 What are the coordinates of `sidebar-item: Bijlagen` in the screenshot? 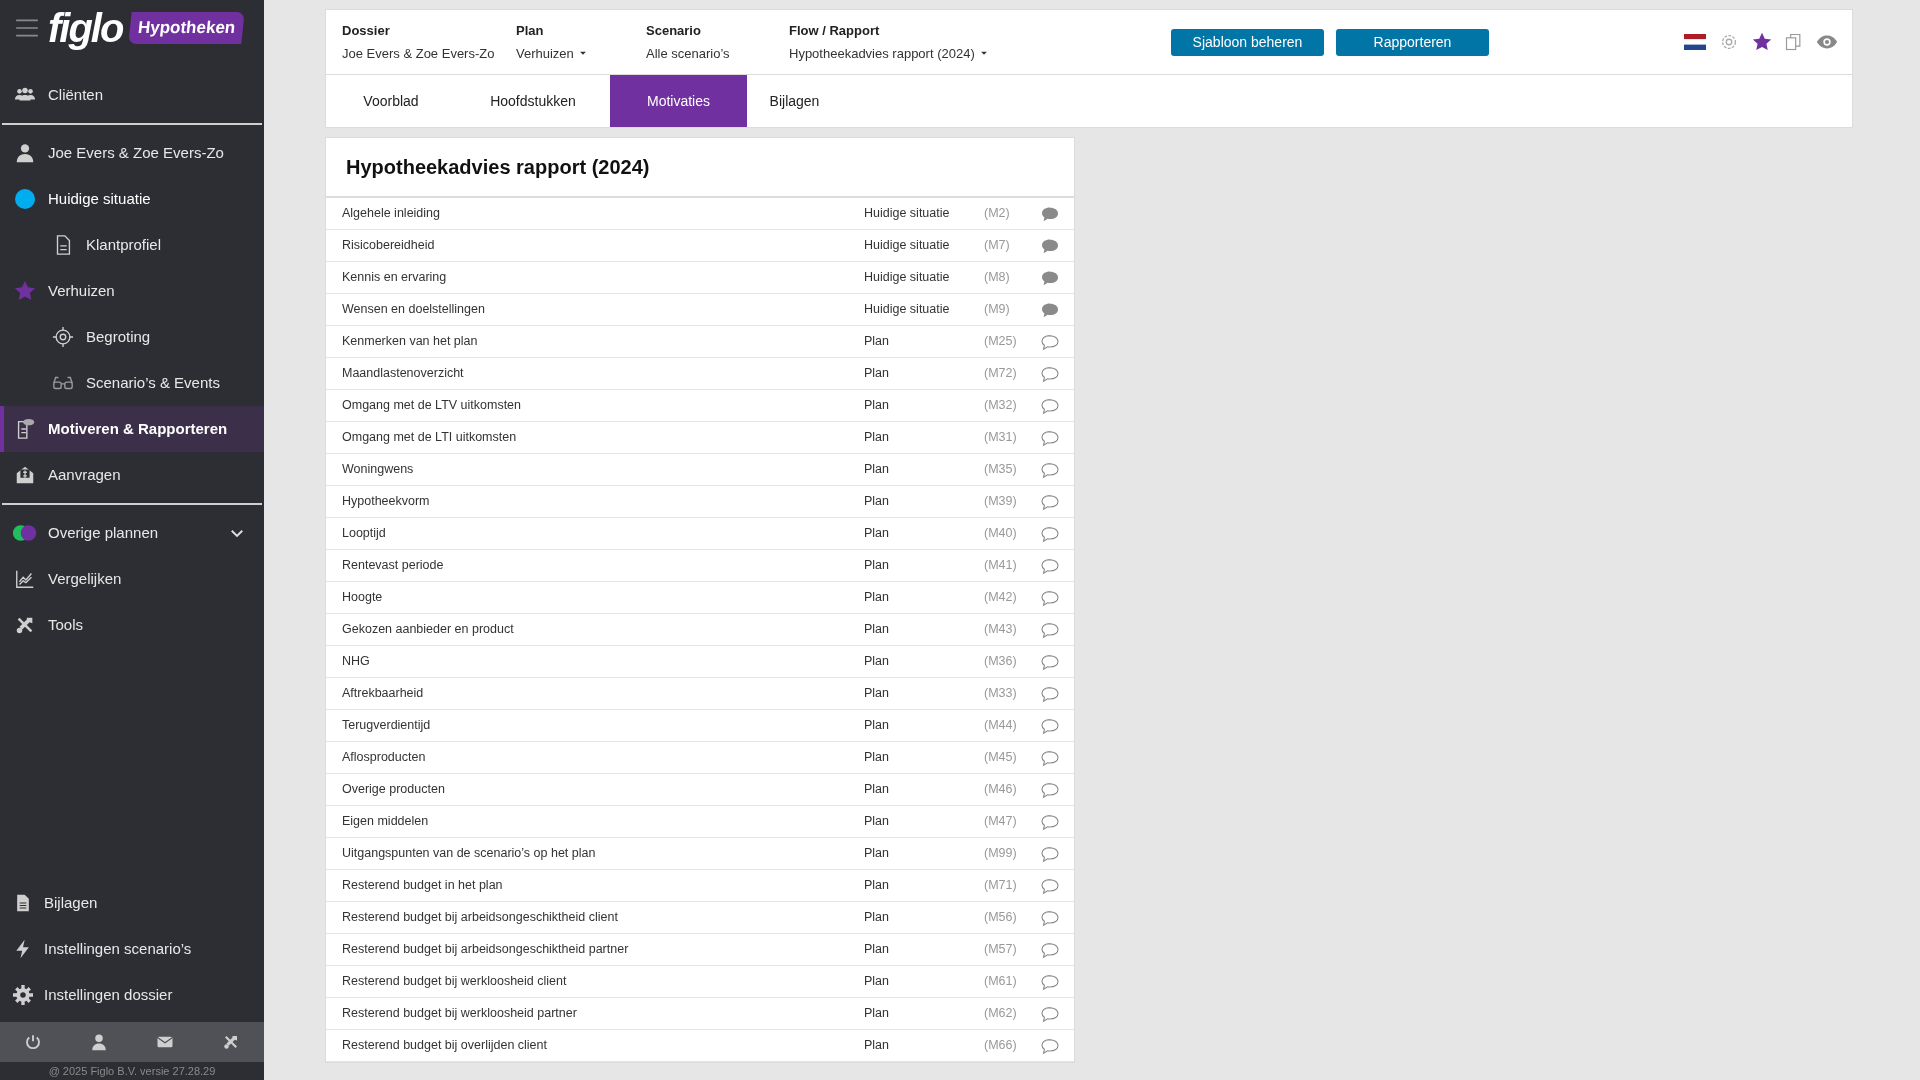 It's located at (132, 903).